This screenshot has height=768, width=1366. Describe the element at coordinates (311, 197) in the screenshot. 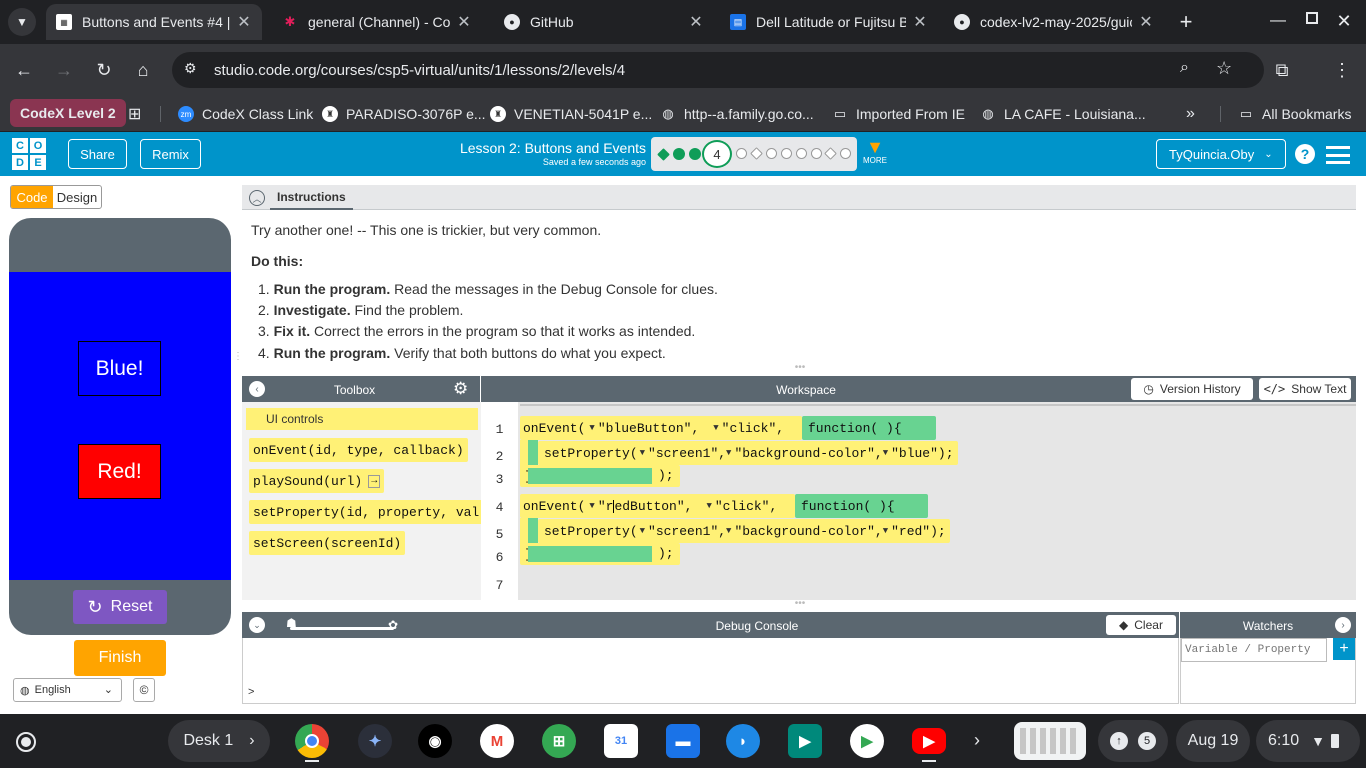

I see `instructions-tab: Instructions` at that location.